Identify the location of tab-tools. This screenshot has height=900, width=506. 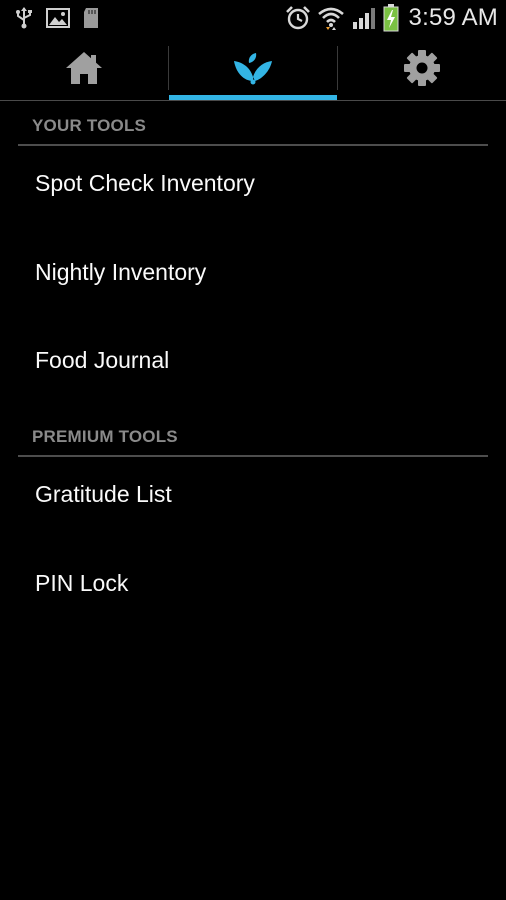
(253, 68).